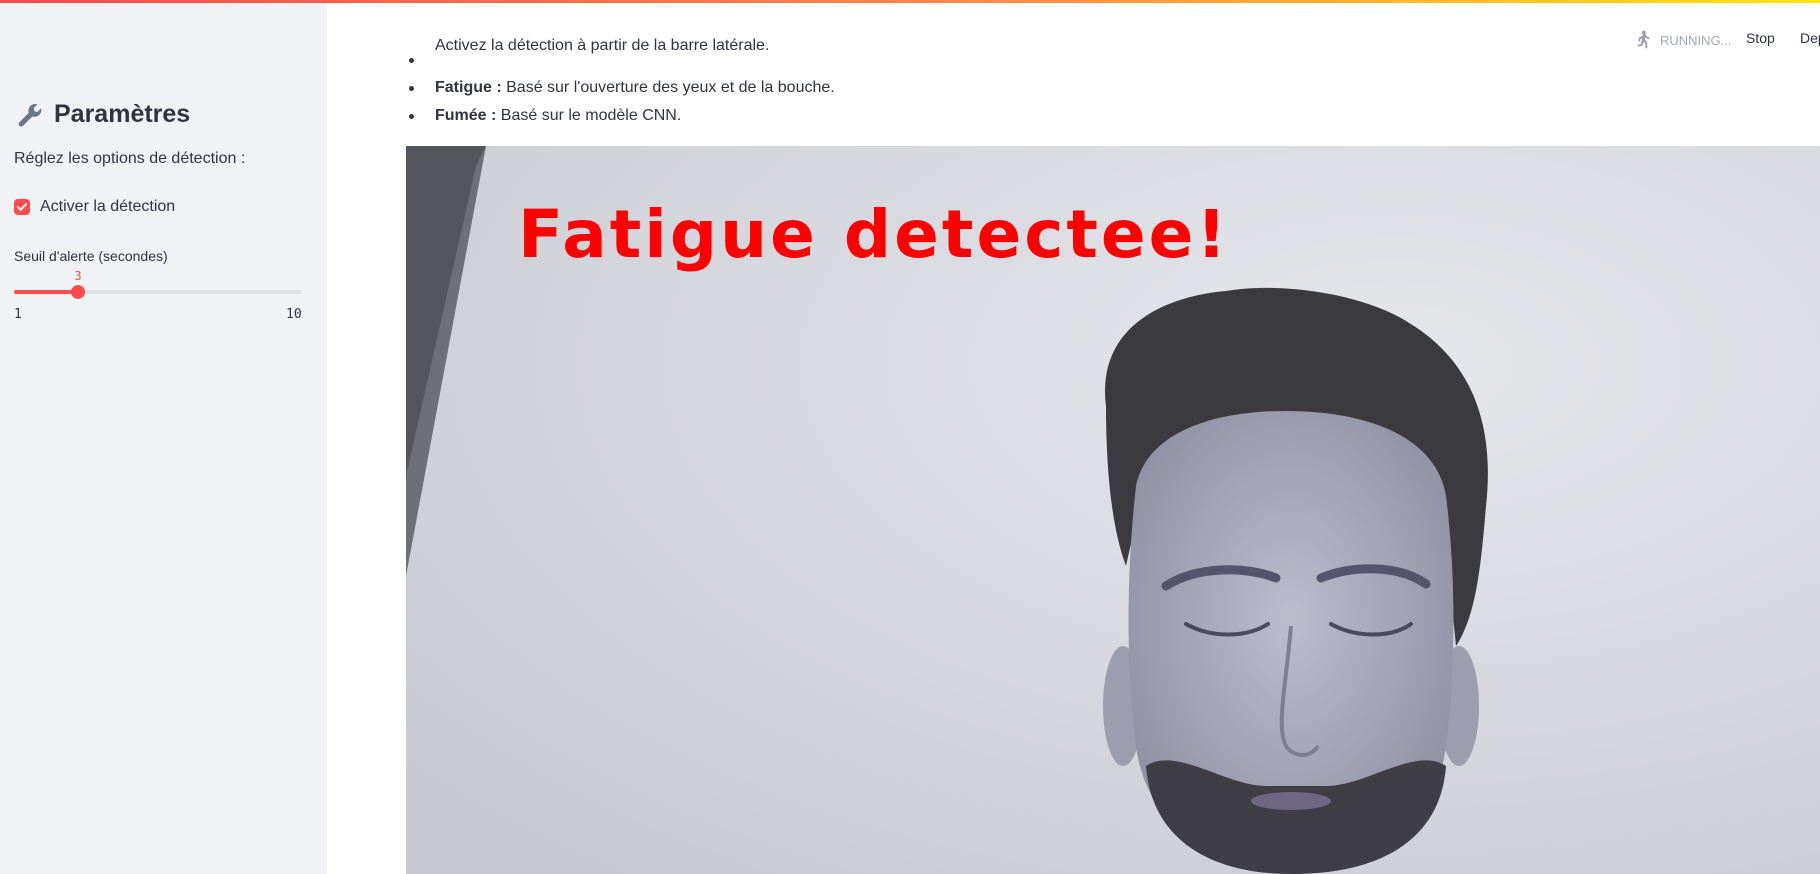 The height and width of the screenshot is (874, 1820). I want to click on fatigue-alert-overlay: Fatigue detectee!, so click(874, 234).